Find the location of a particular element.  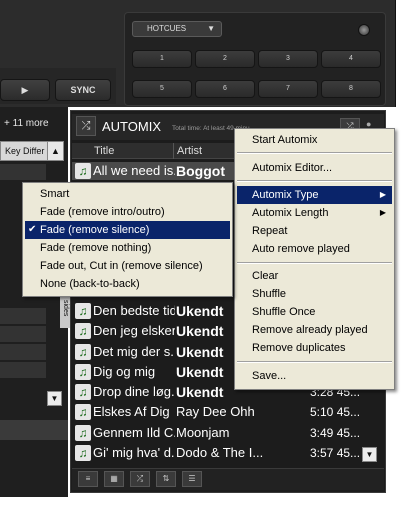

menu-item-start-automix: Start Automix is located at coordinates (314, 140).